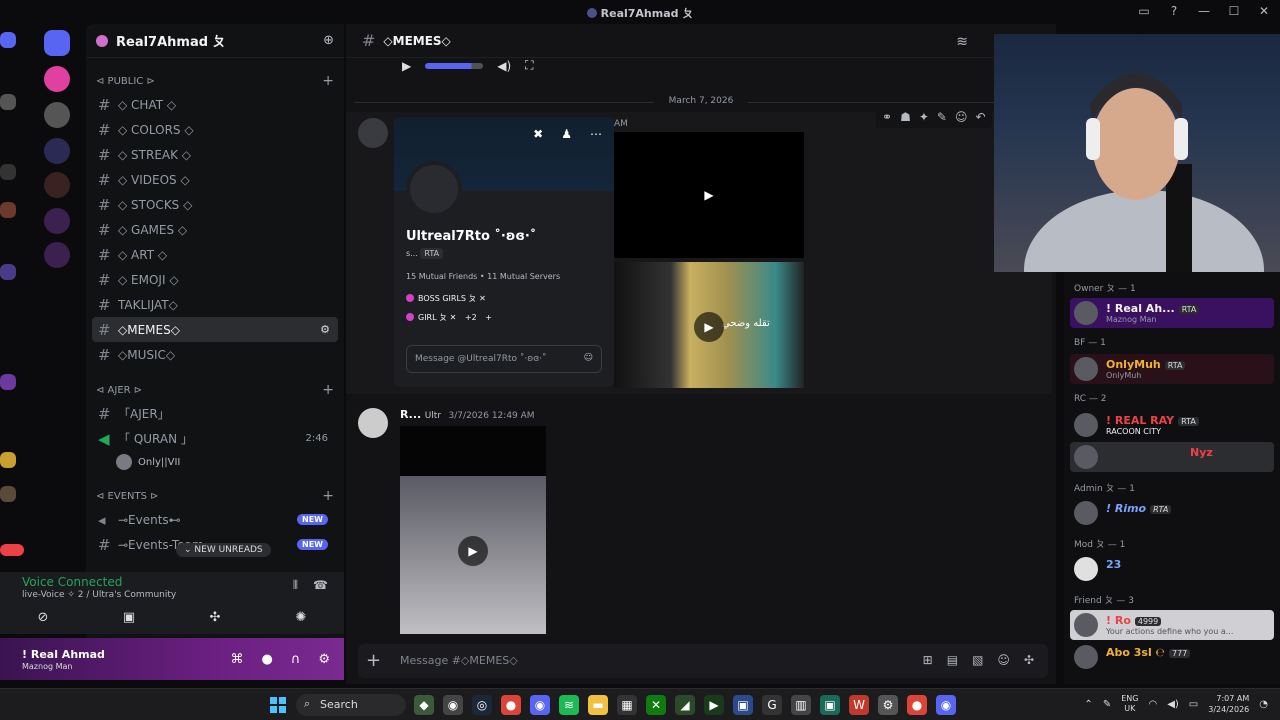  What do you see at coordinates (1129, 704) in the screenshot?
I see `language-indicator: ENG UK` at bounding box center [1129, 704].